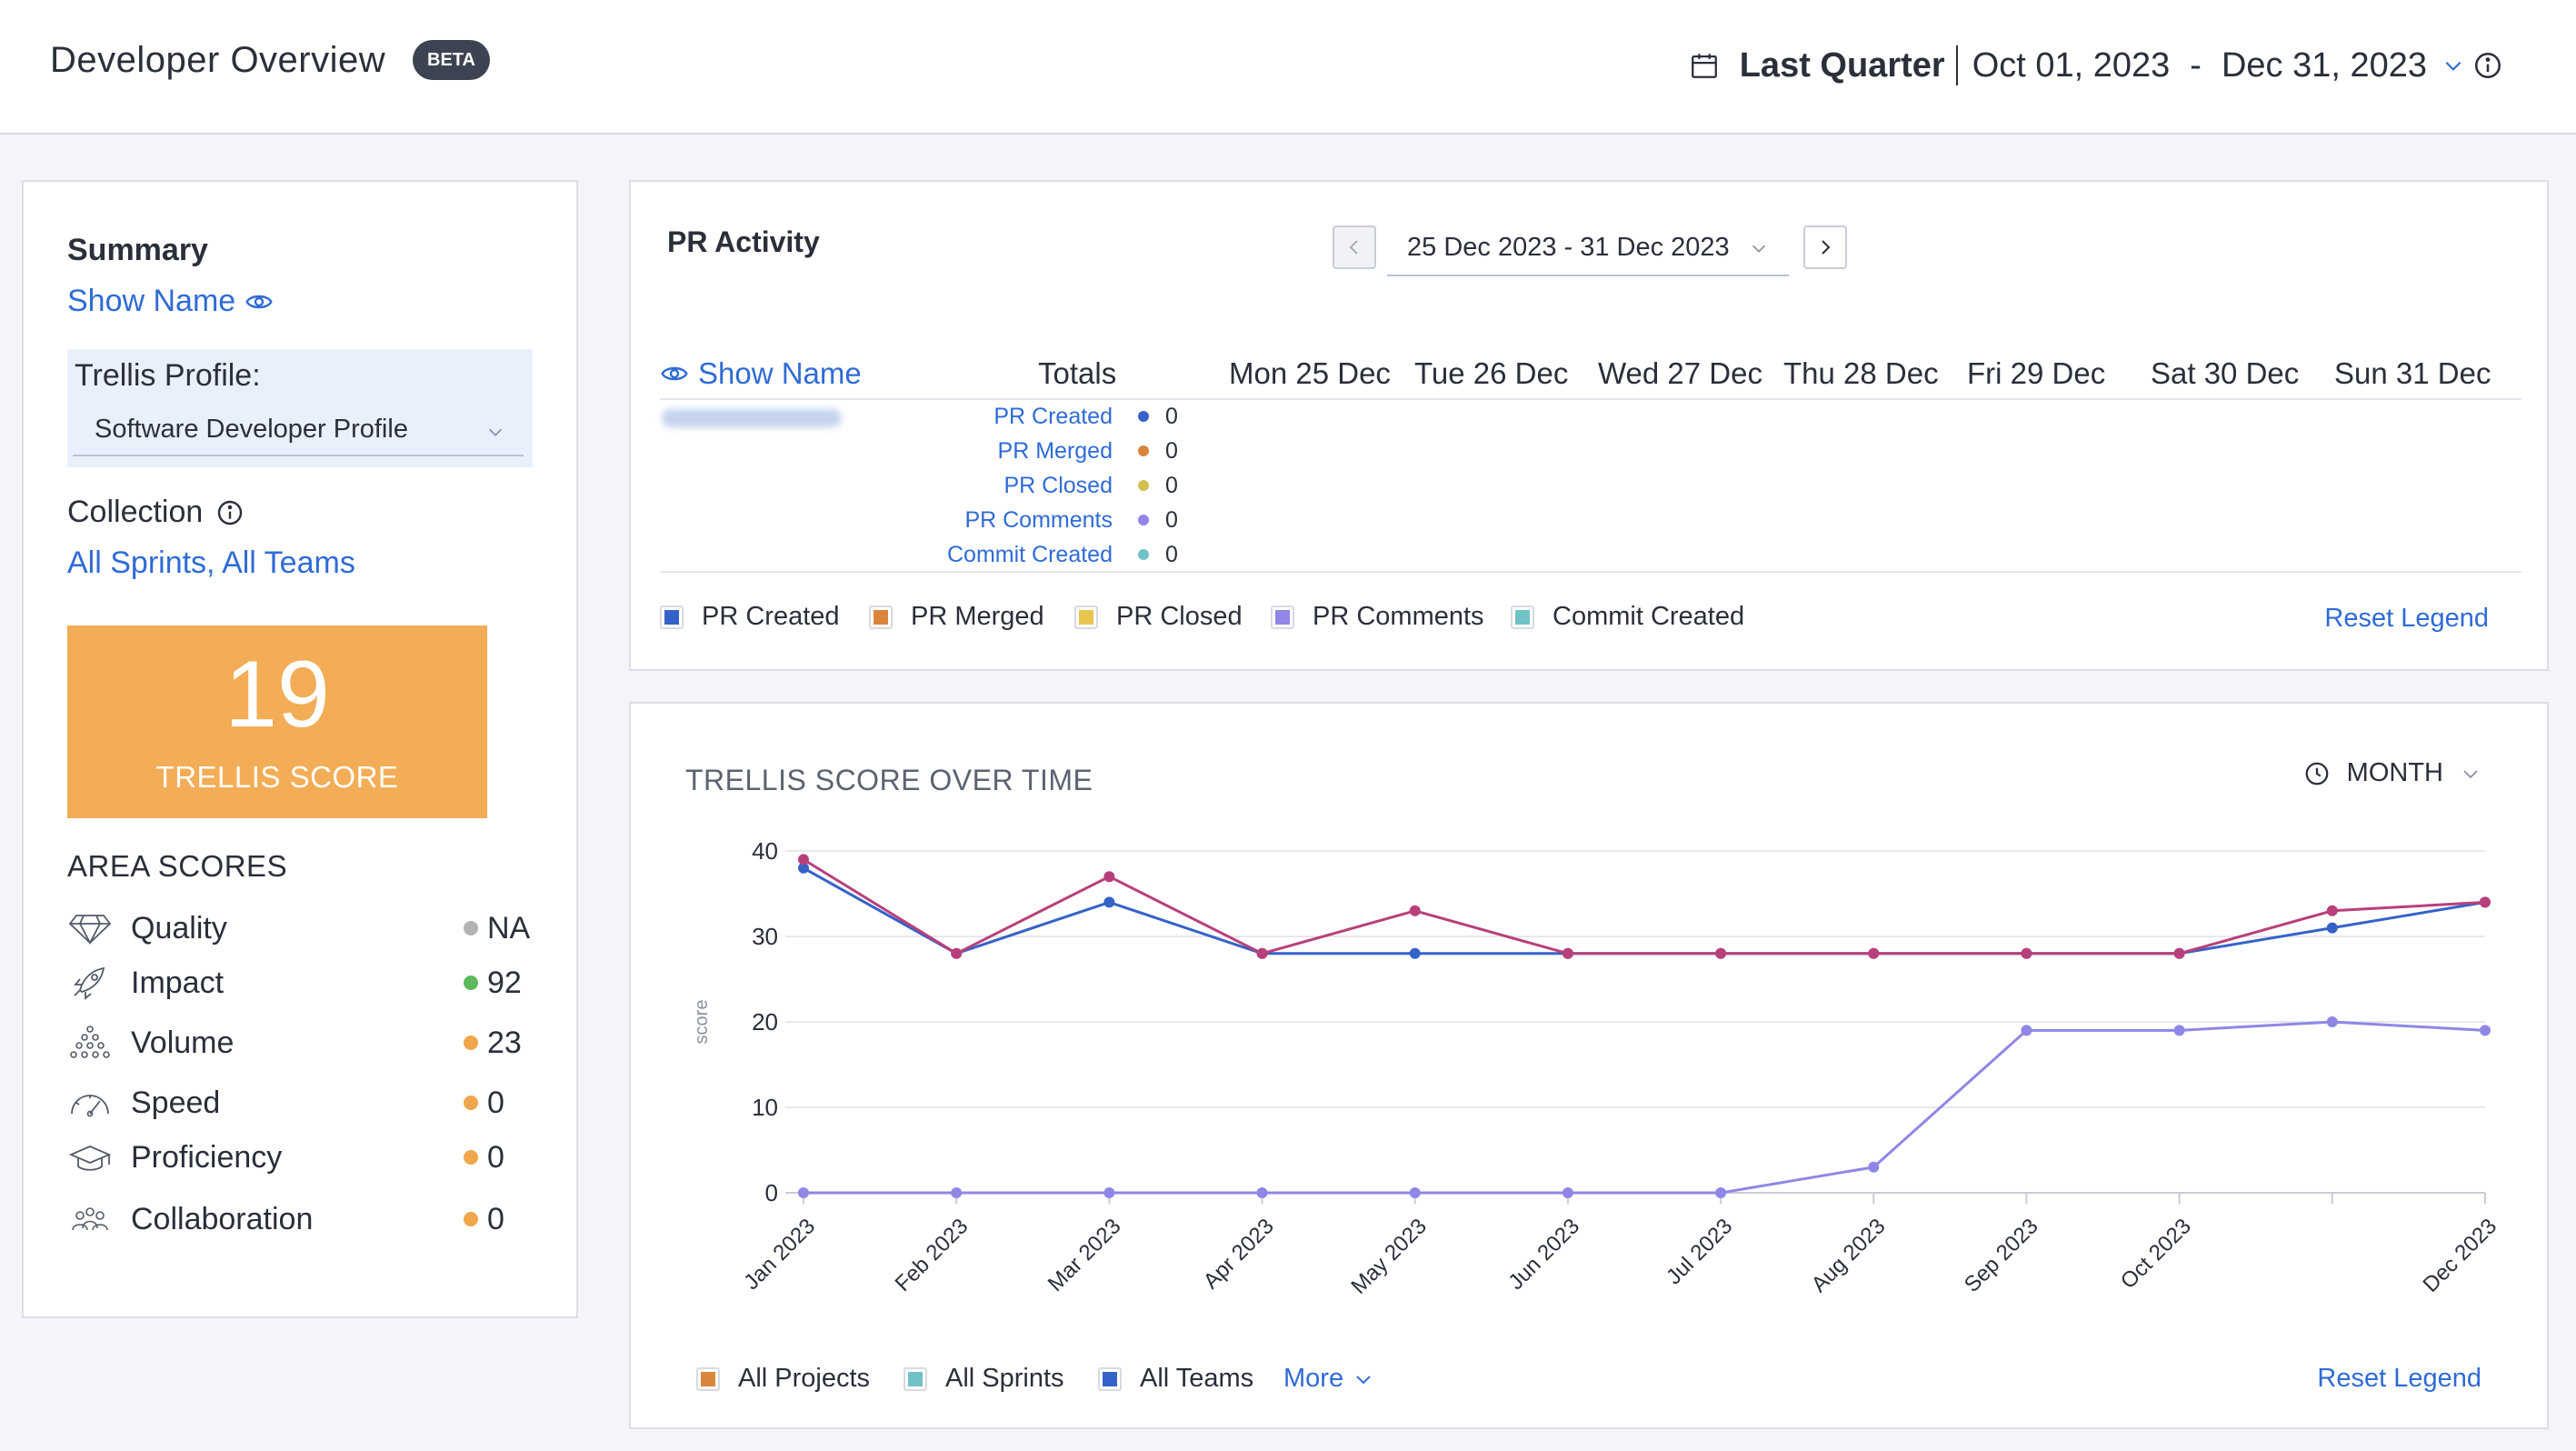 This screenshot has width=2576, height=1451. I want to click on more-legend-button: More, so click(1328, 1379).